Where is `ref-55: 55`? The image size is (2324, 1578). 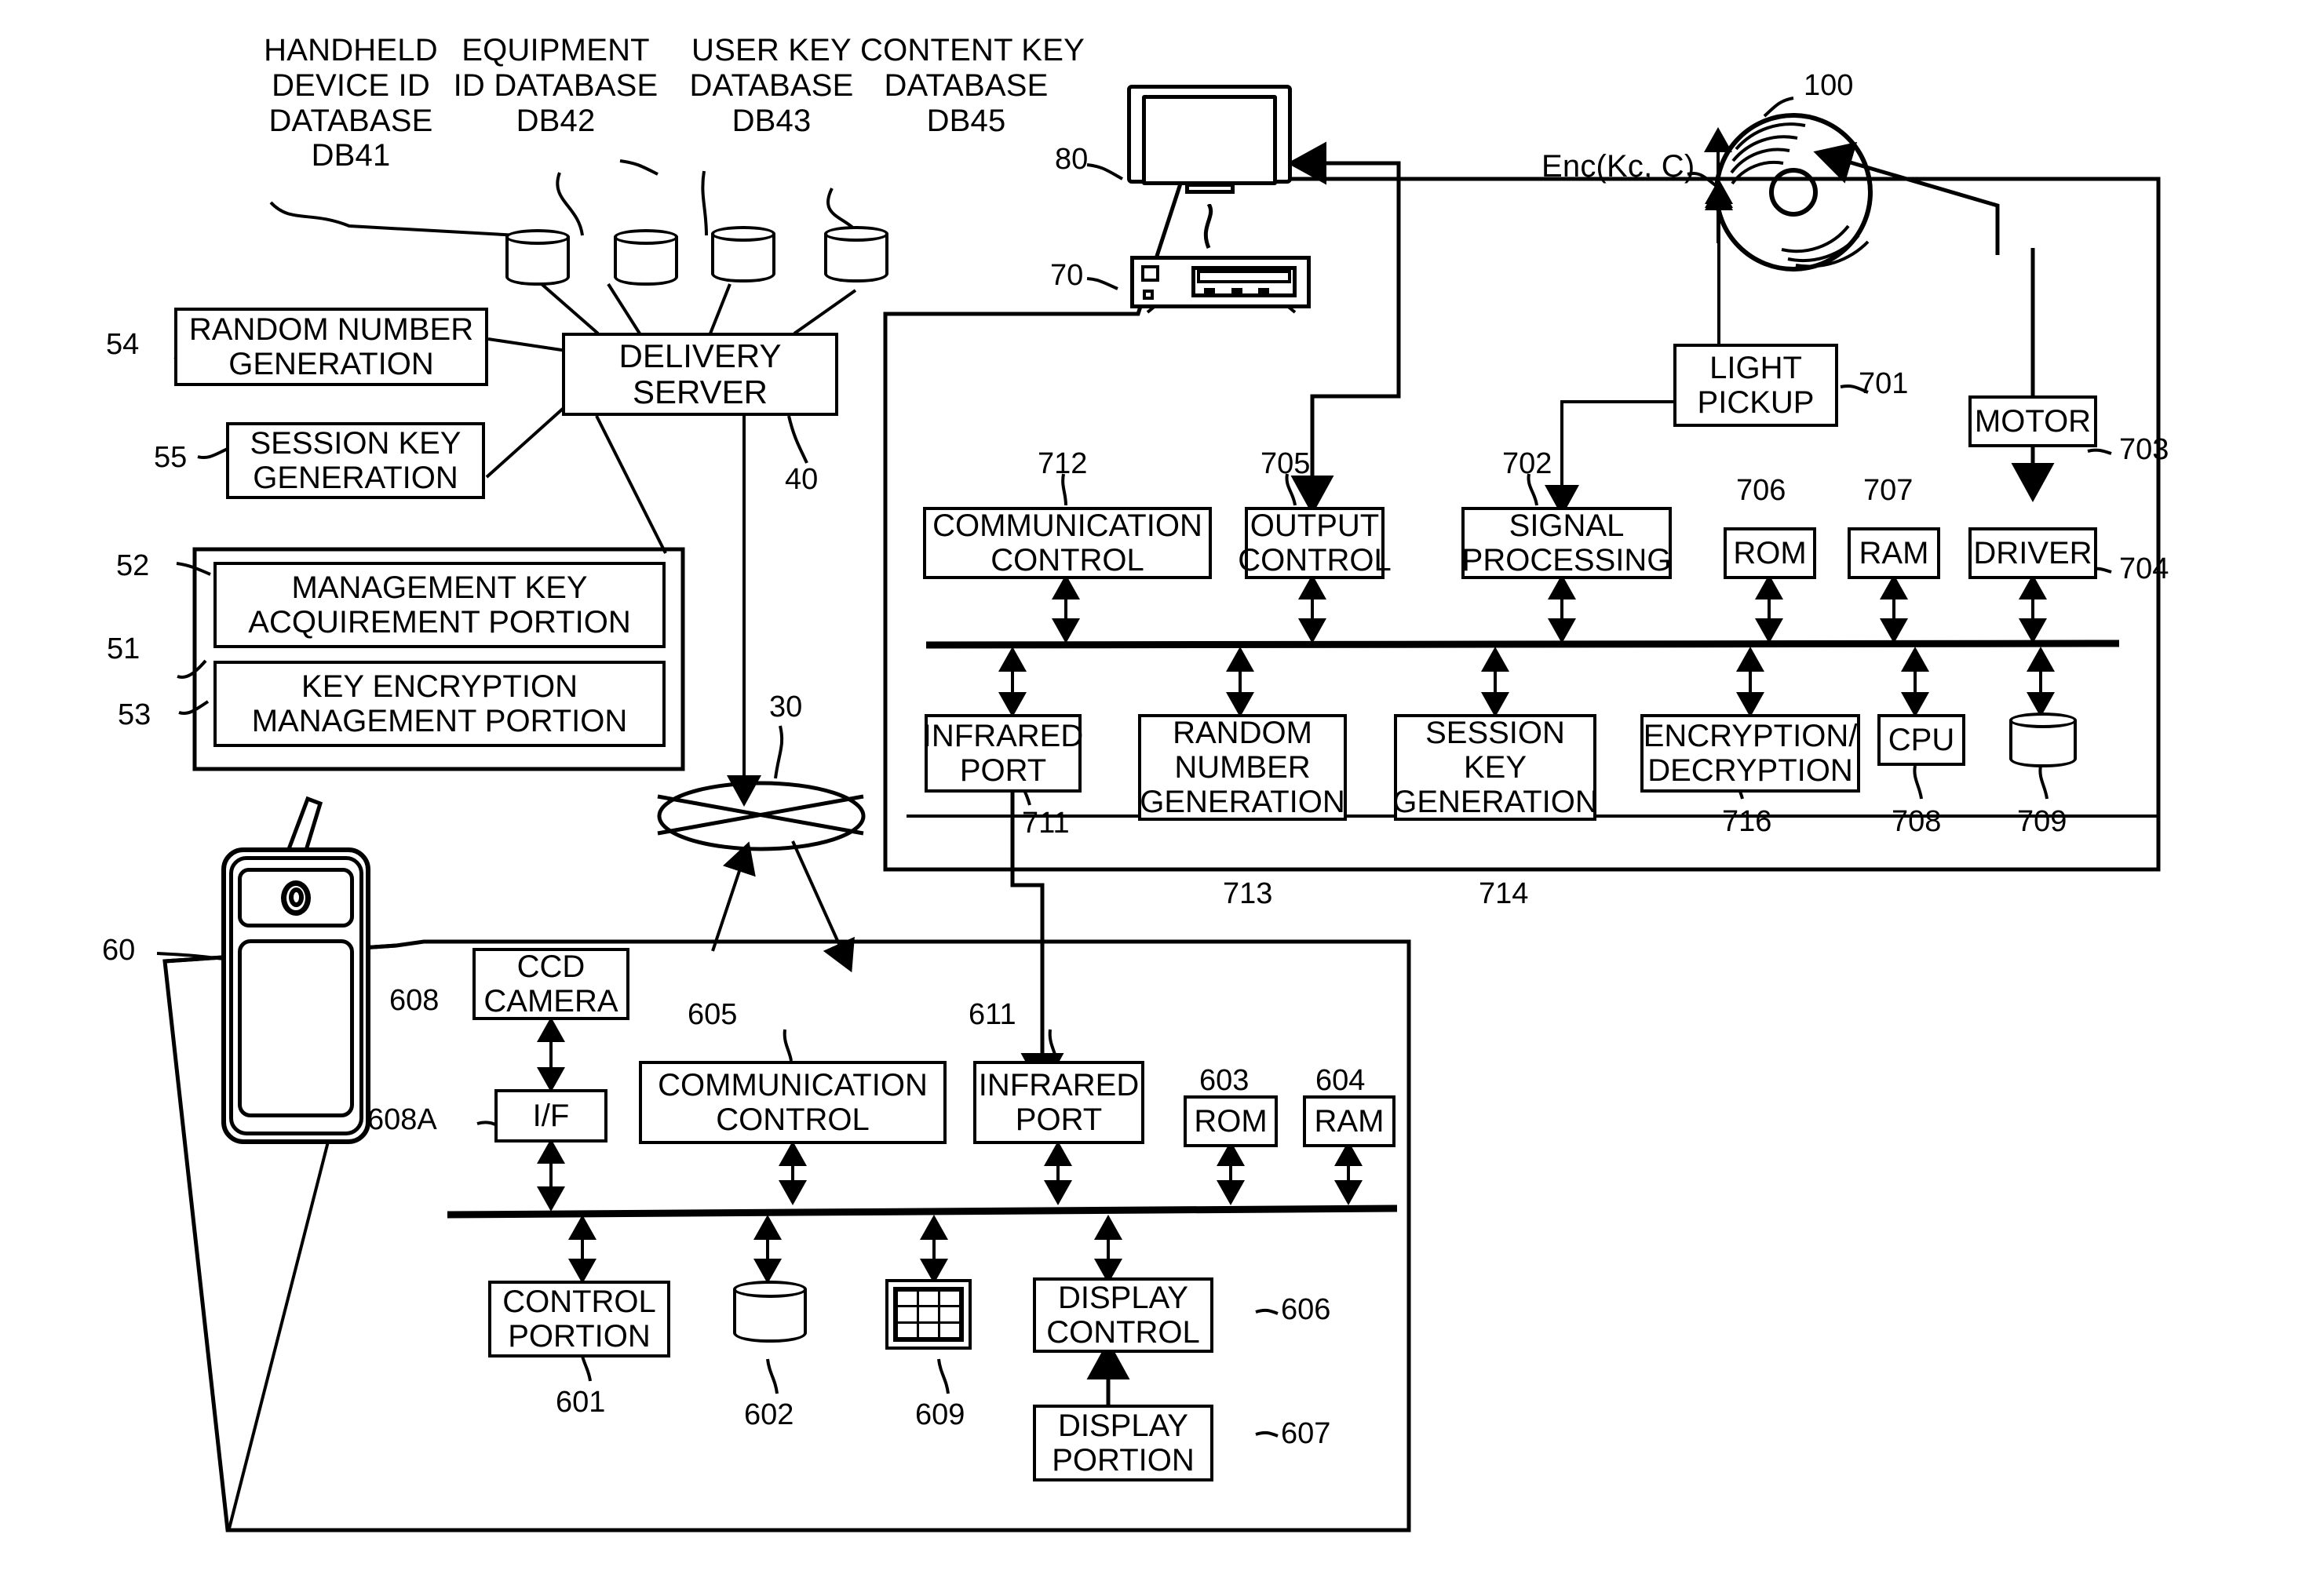 ref-55: 55 is located at coordinates (171, 457).